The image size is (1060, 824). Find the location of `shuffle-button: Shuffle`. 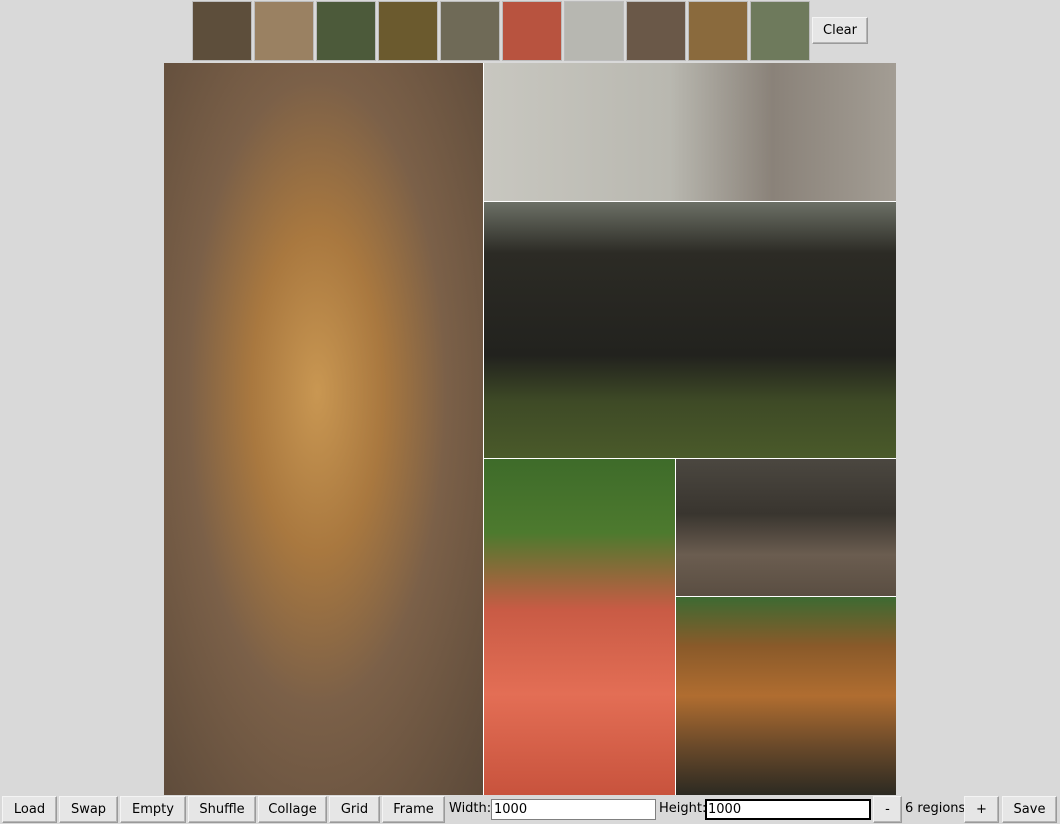

shuffle-button: Shuffle is located at coordinates (222, 809).